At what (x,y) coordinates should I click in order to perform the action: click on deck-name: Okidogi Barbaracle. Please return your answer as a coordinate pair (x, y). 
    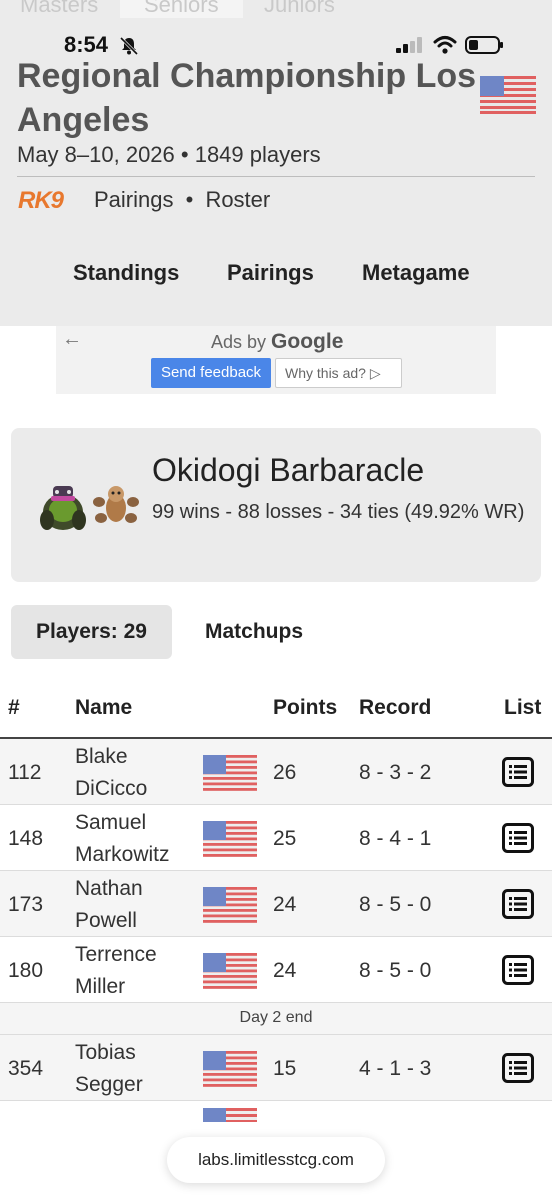
    Looking at the image, I should click on (288, 470).